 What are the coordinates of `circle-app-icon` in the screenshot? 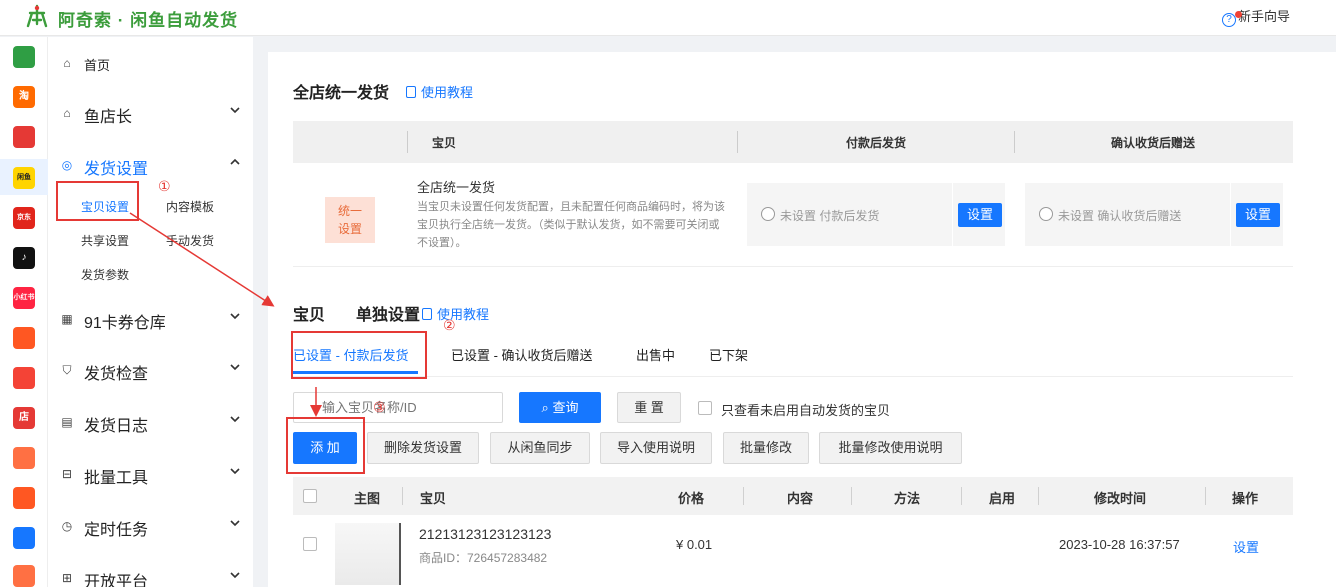 It's located at (24, 338).